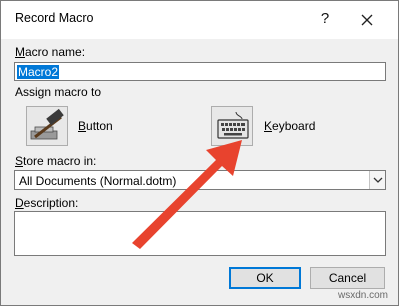 This screenshot has width=399, height=306. Describe the element at coordinates (200, 233) in the screenshot. I see `description-input` at that location.